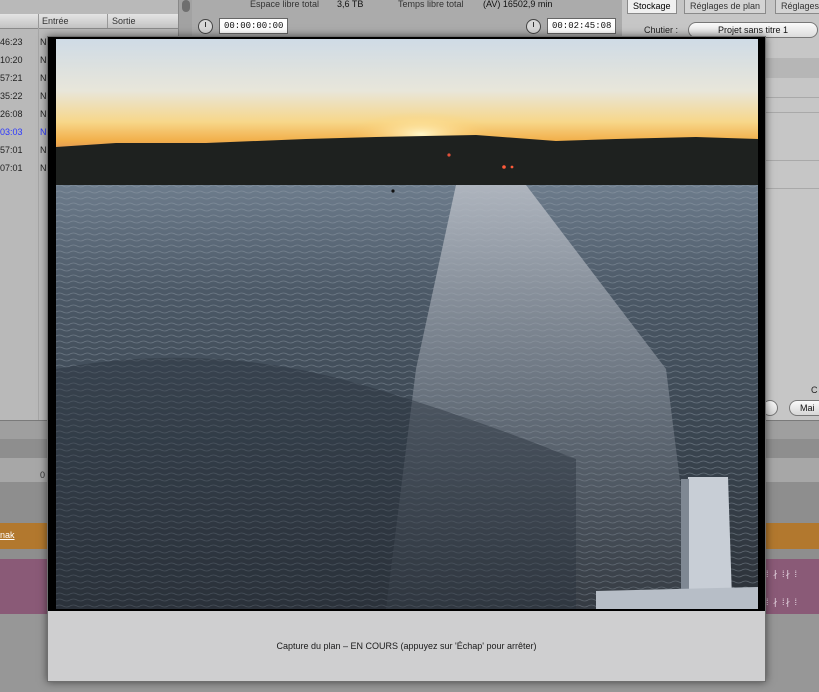 This screenshot has height=692, width=819. I want to click on list-item: 35:22 N, so click(23, 96).